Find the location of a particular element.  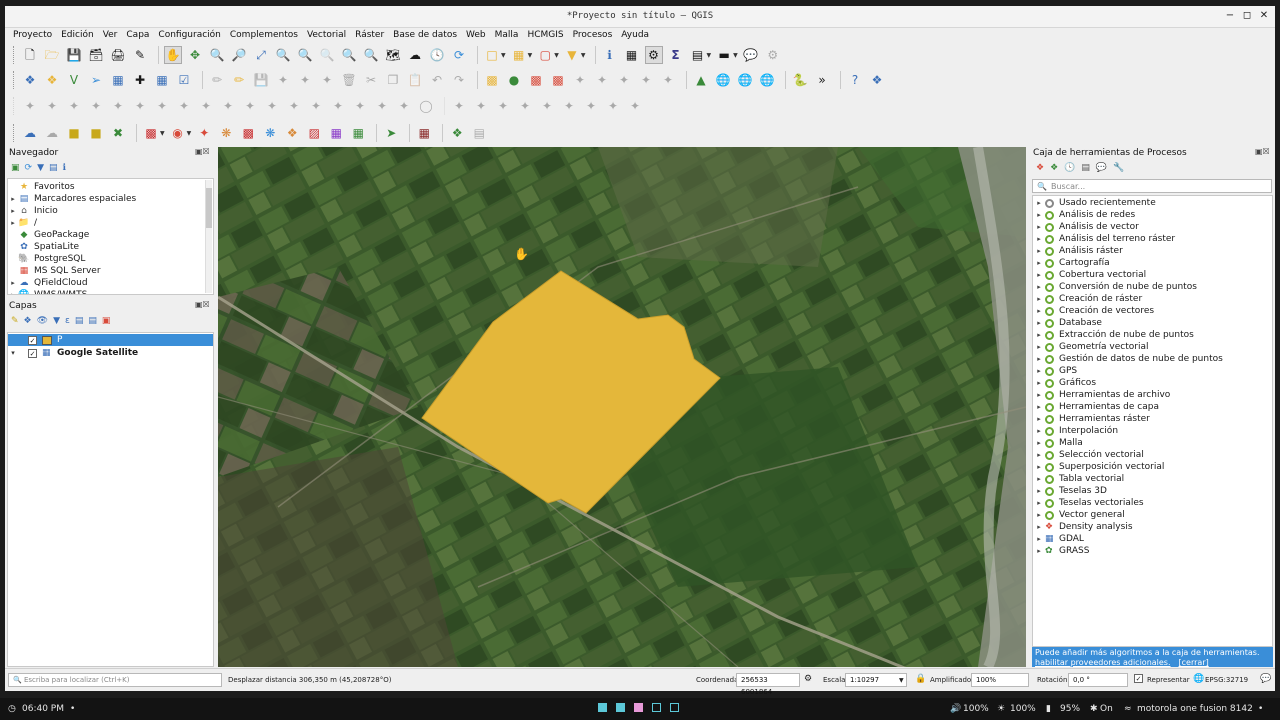

globe-dark-icon: 🌐 is located at coordinates (767, 80).